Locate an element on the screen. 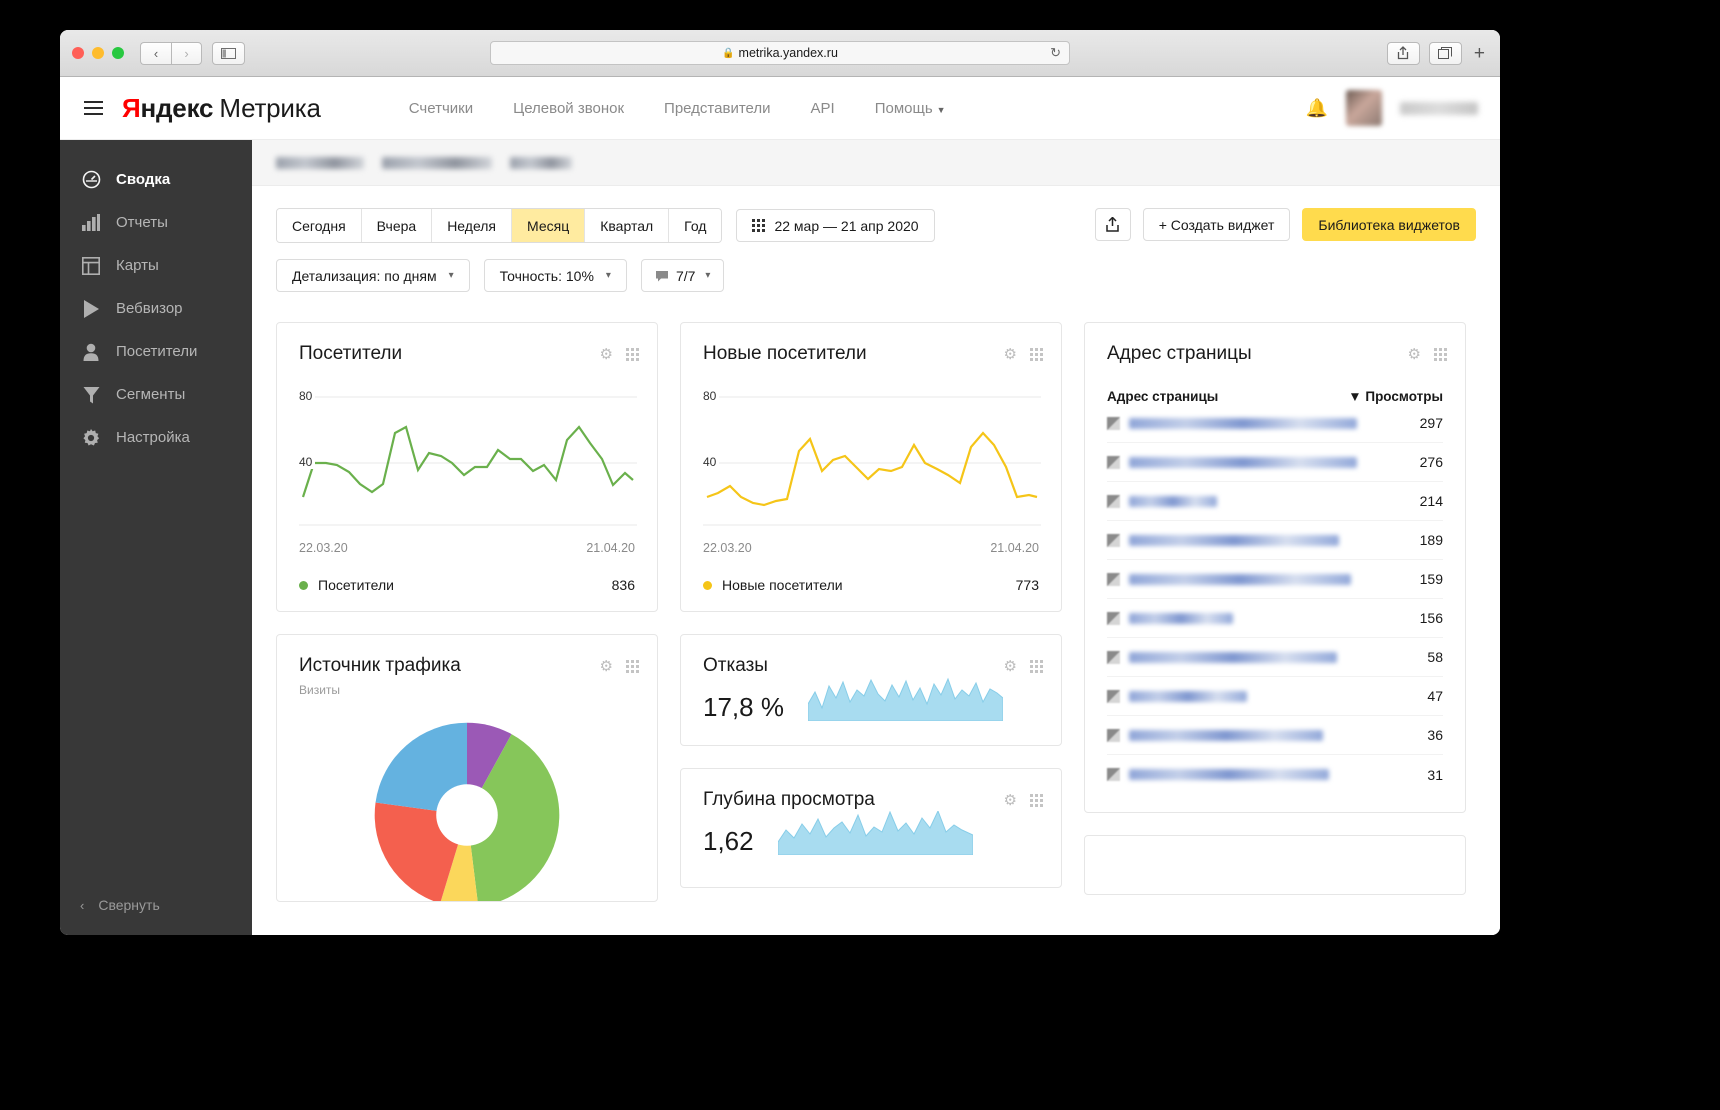 The width and height of the screenshot is (1720, 1110). table-row: 31 is located at coordinates (1275, 774).